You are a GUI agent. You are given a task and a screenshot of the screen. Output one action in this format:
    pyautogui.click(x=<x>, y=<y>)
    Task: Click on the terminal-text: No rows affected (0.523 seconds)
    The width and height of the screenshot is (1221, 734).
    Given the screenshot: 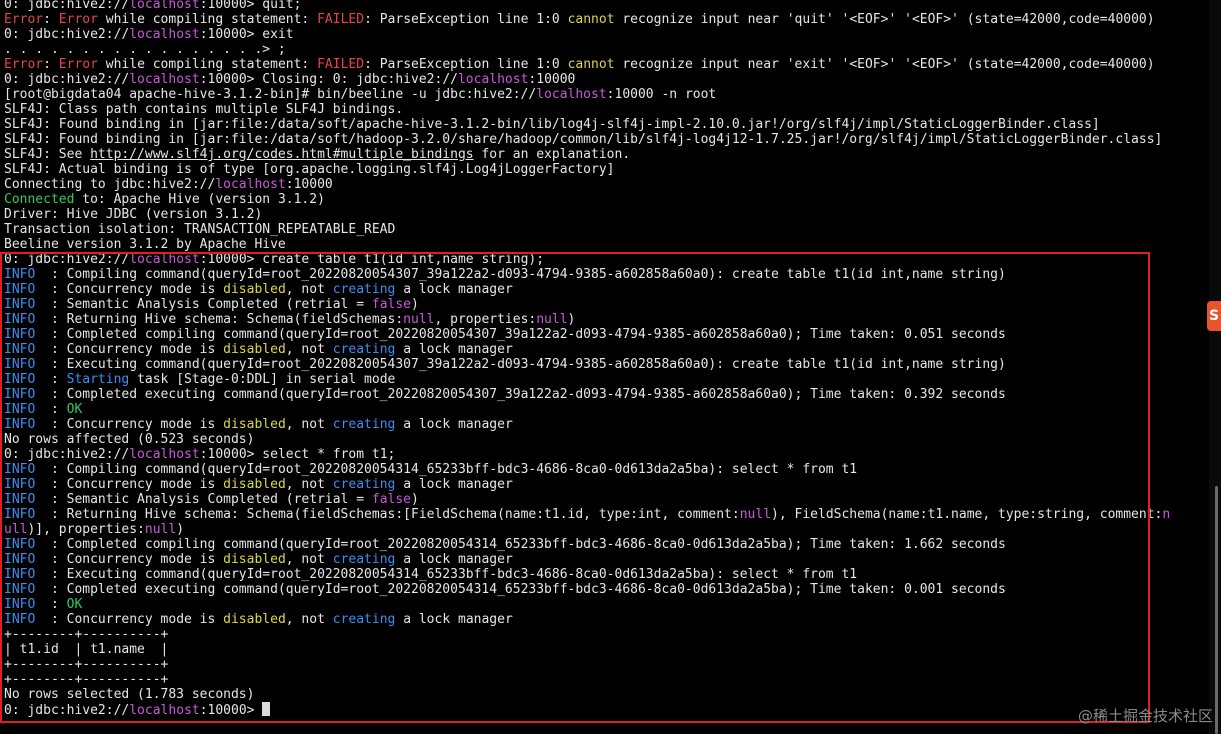 What is the action you would take?
    pyautogui.click(x=129, y=439)
    